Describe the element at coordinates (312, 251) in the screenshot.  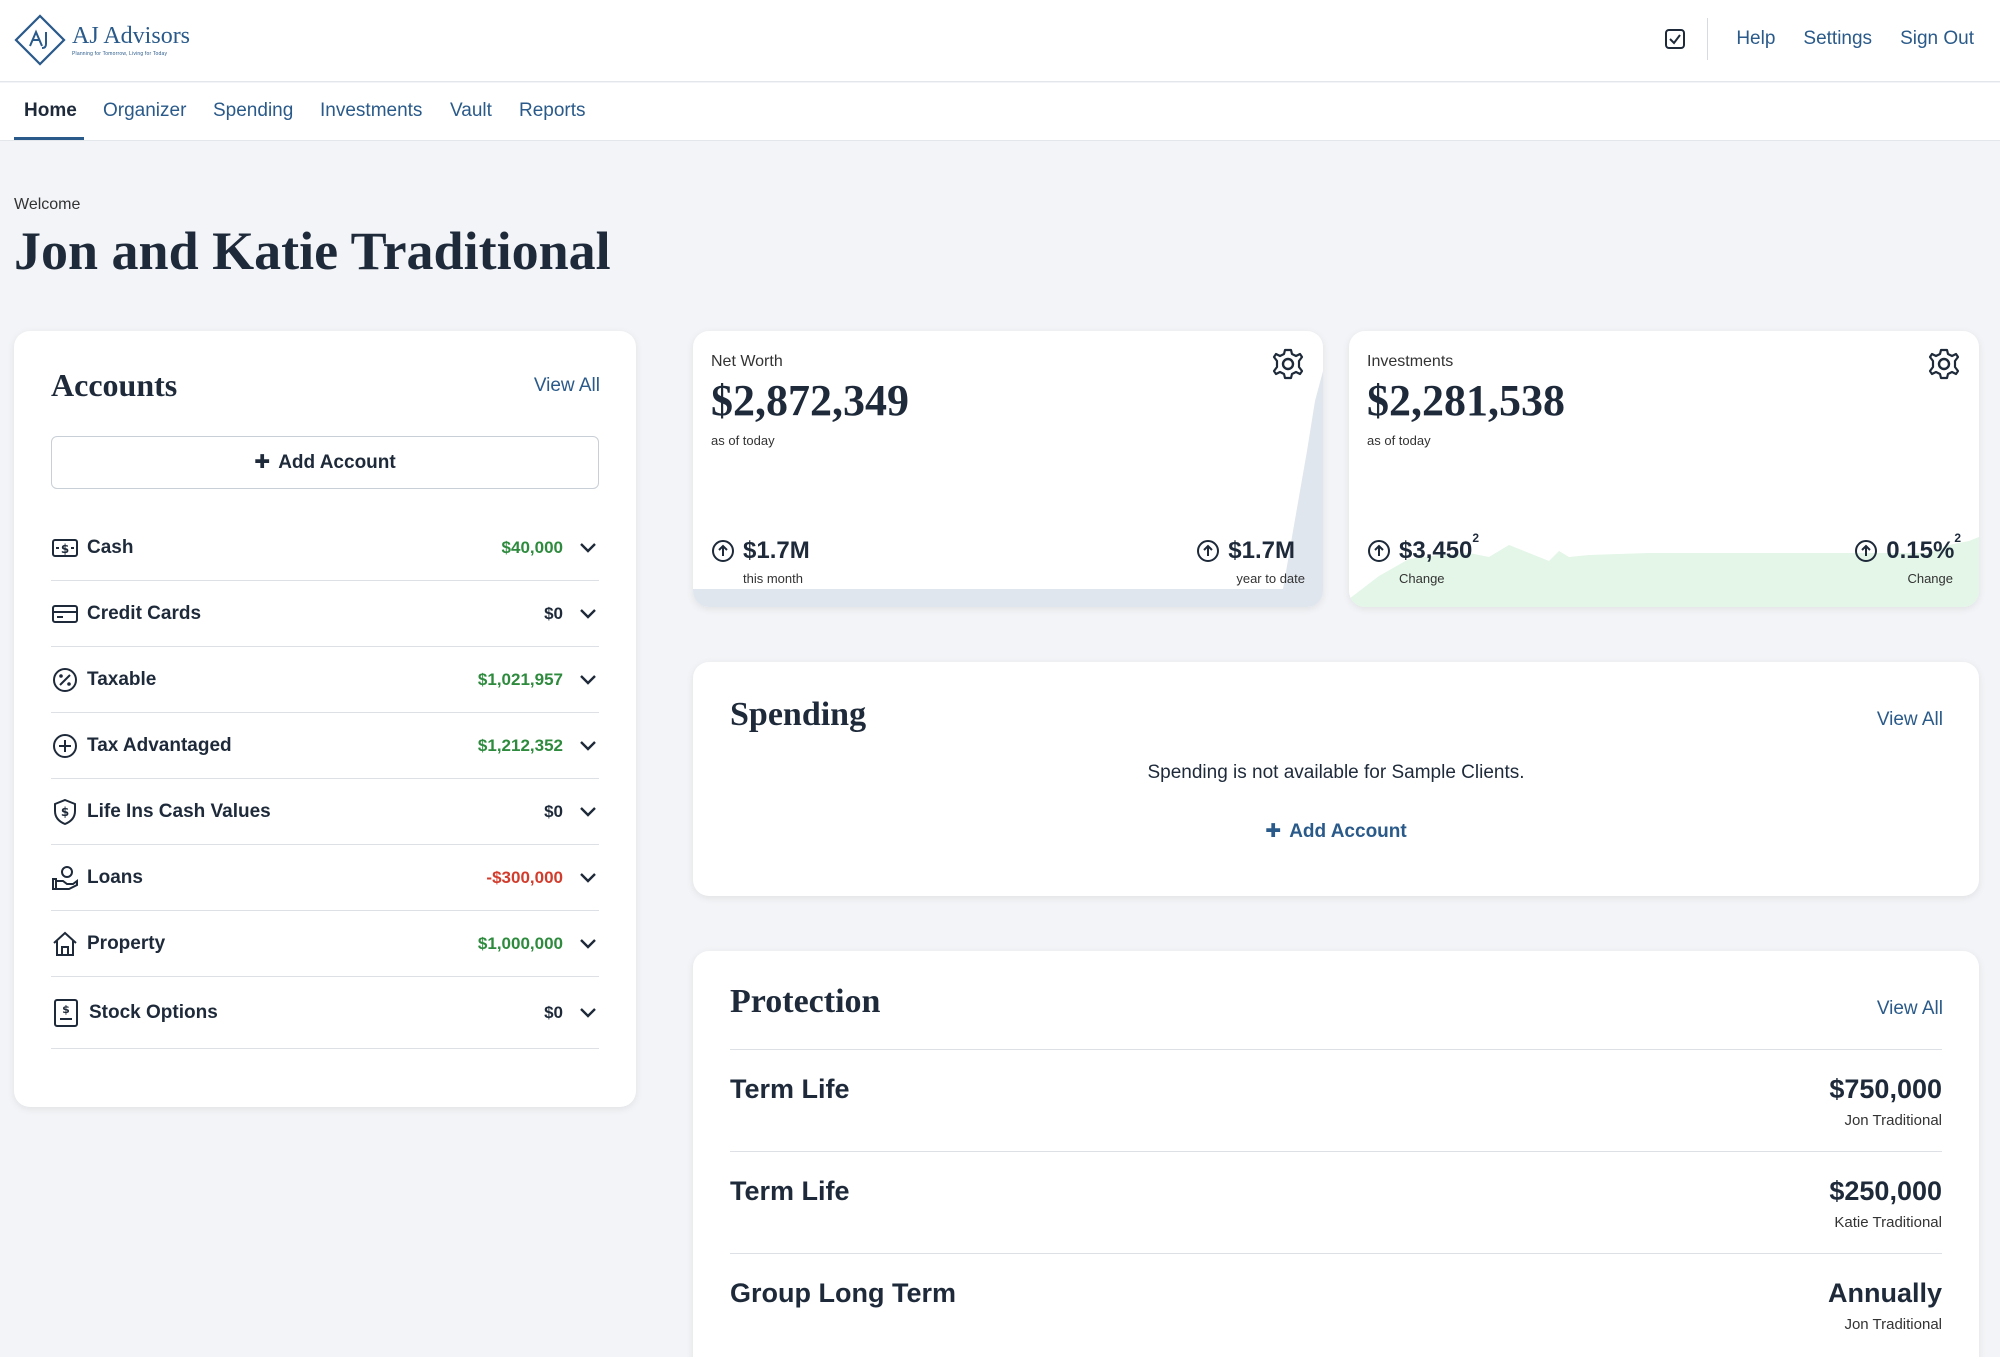
I see `page-title: Jon and Katie Traditional` at that location.